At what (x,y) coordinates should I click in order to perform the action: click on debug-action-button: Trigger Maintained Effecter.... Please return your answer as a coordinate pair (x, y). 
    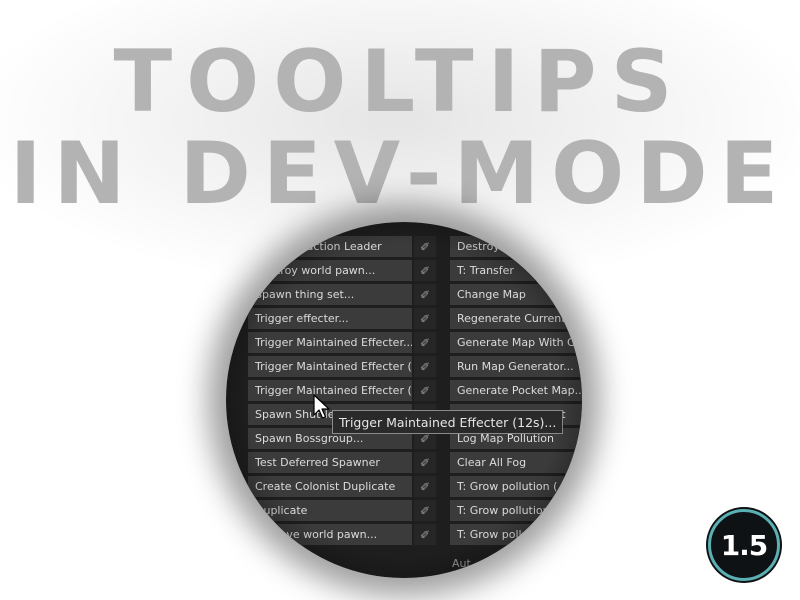
    Looking at the image, I should click on (330, 342).